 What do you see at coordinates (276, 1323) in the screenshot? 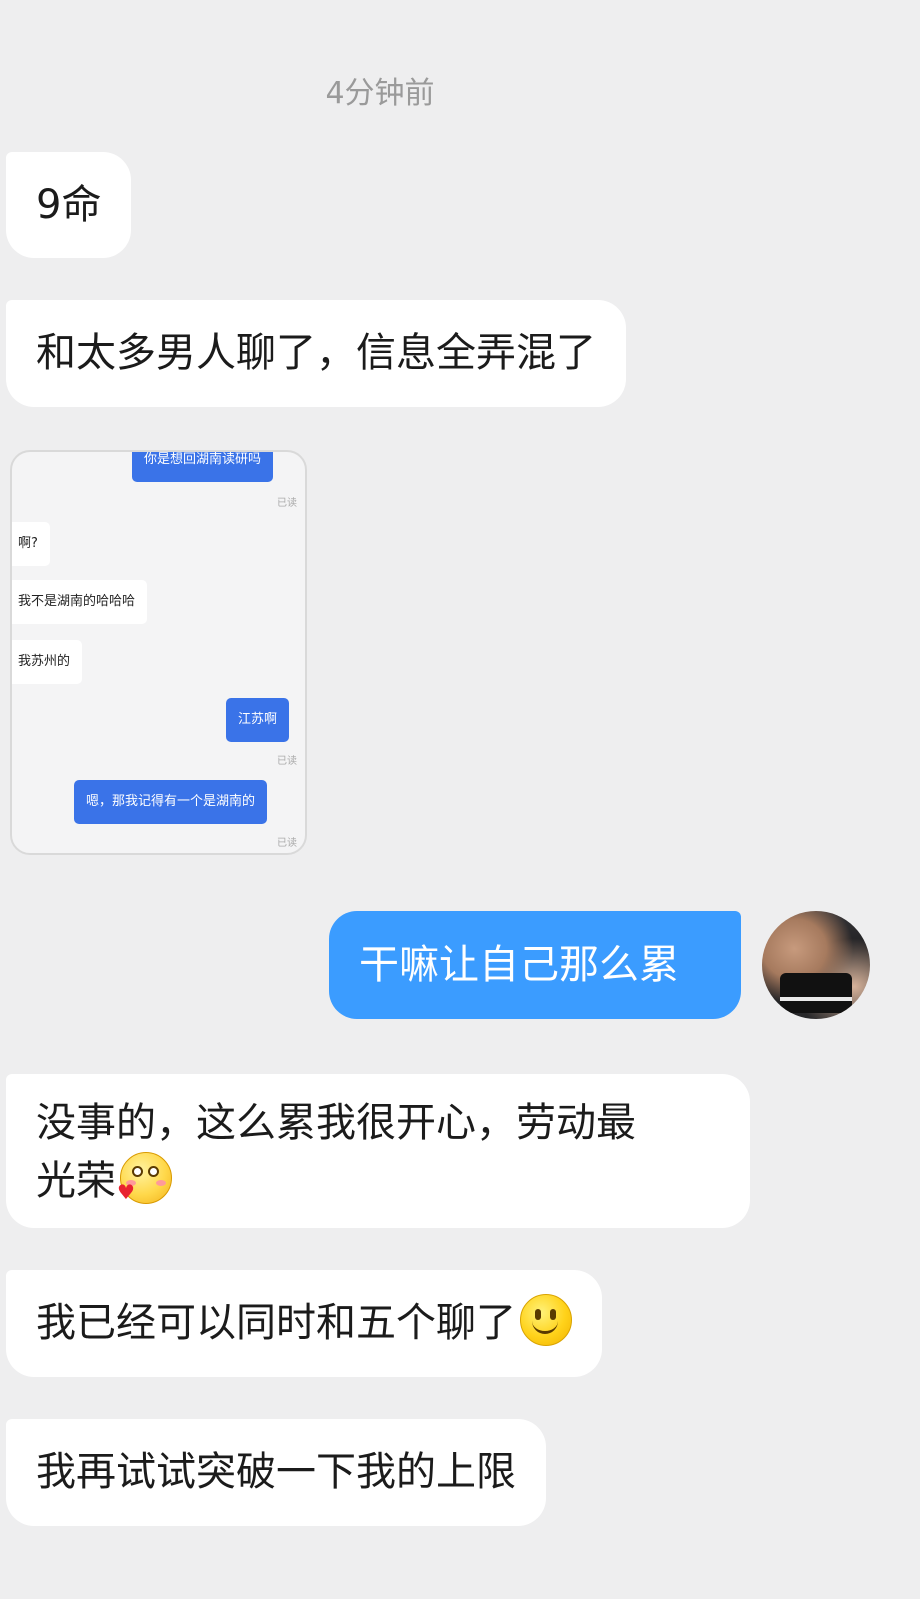
I see `message-text: 我已经可以同时和五个聊了` at bounding box center [276, 1323].